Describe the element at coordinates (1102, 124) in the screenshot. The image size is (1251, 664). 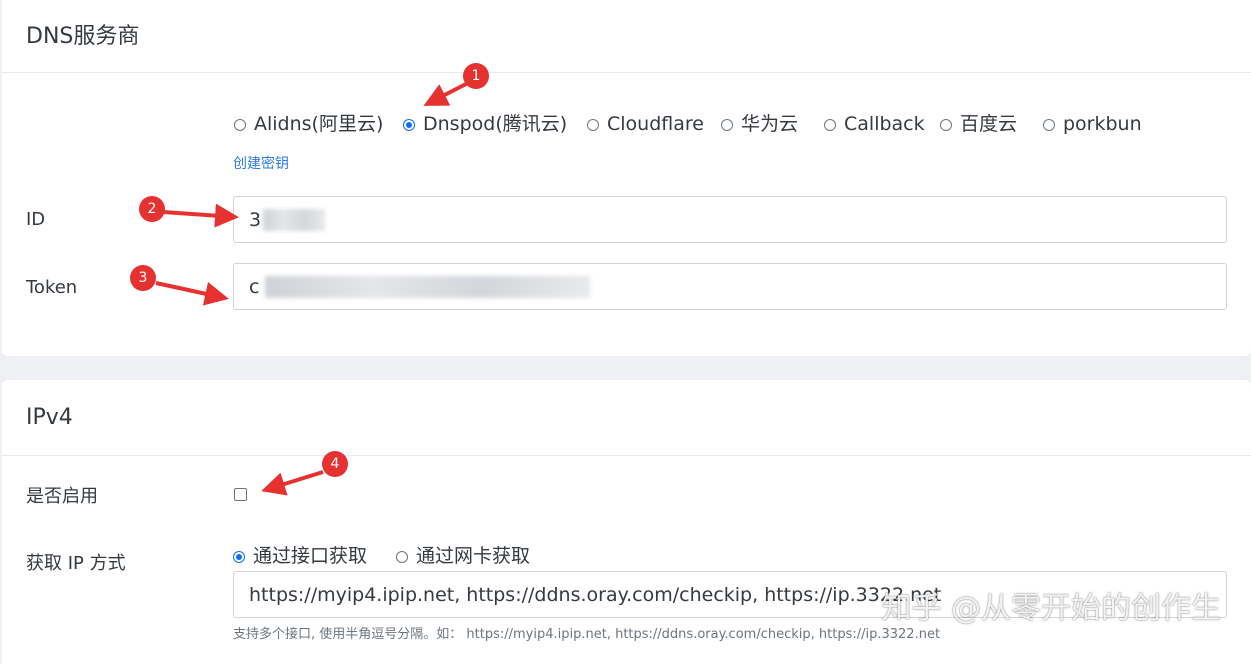
I see `radio-porkbun-label: porkbun` at that location.